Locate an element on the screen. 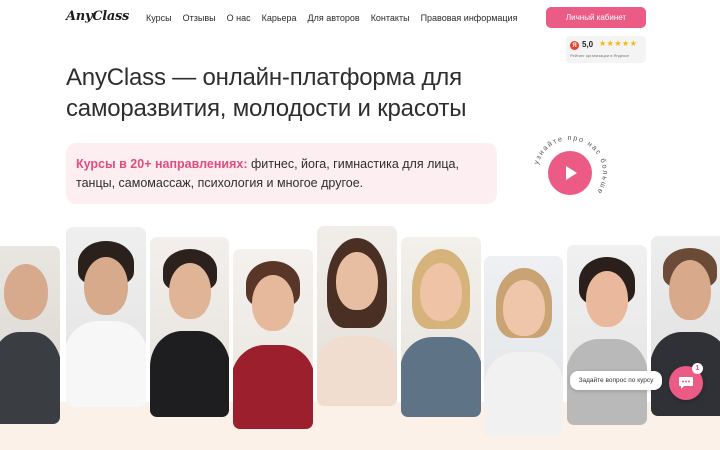  nav-item-about: О нас is located at coordinates (239, 18).